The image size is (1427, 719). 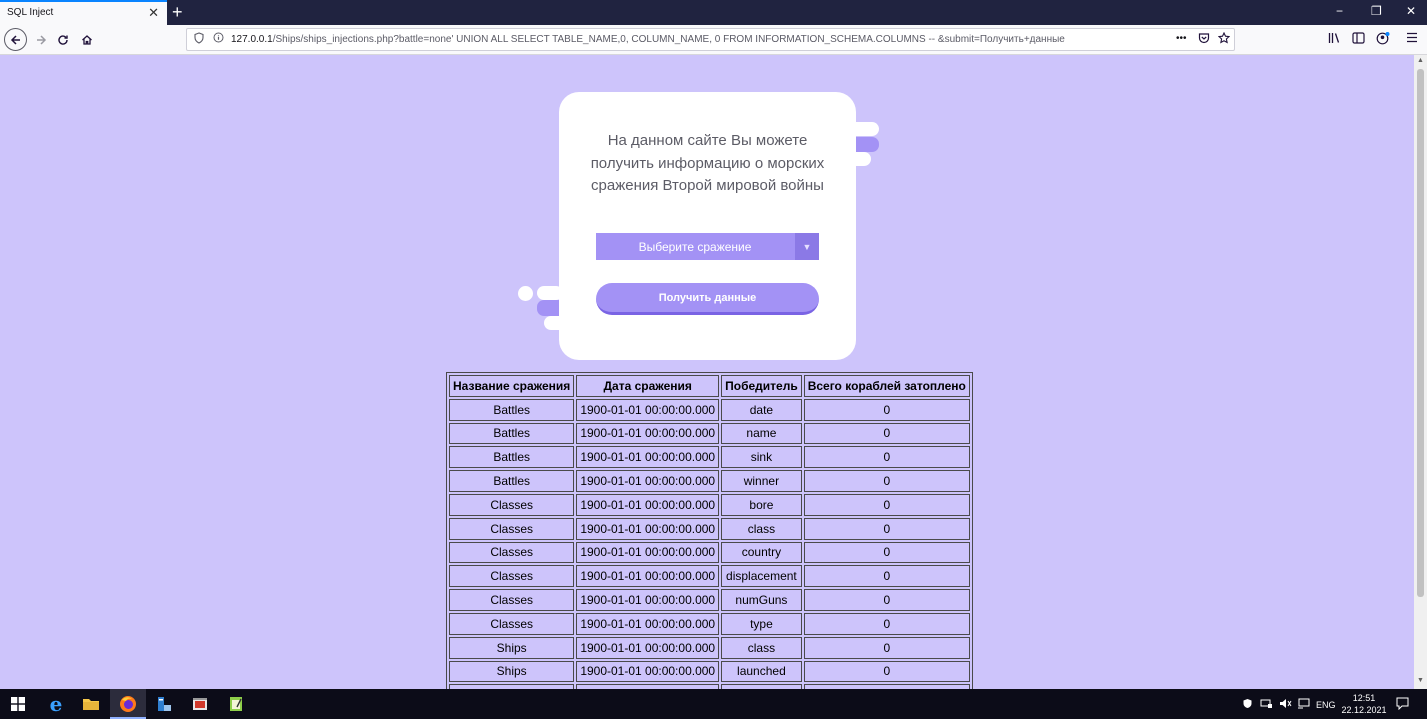 I want to click on pocket-icon, so click(x=1204, y=39).